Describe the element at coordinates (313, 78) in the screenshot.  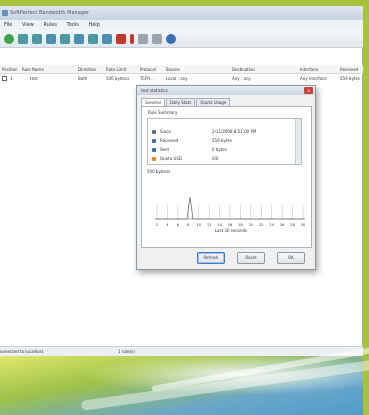
I see `cell-interface: Any interface` at that location.